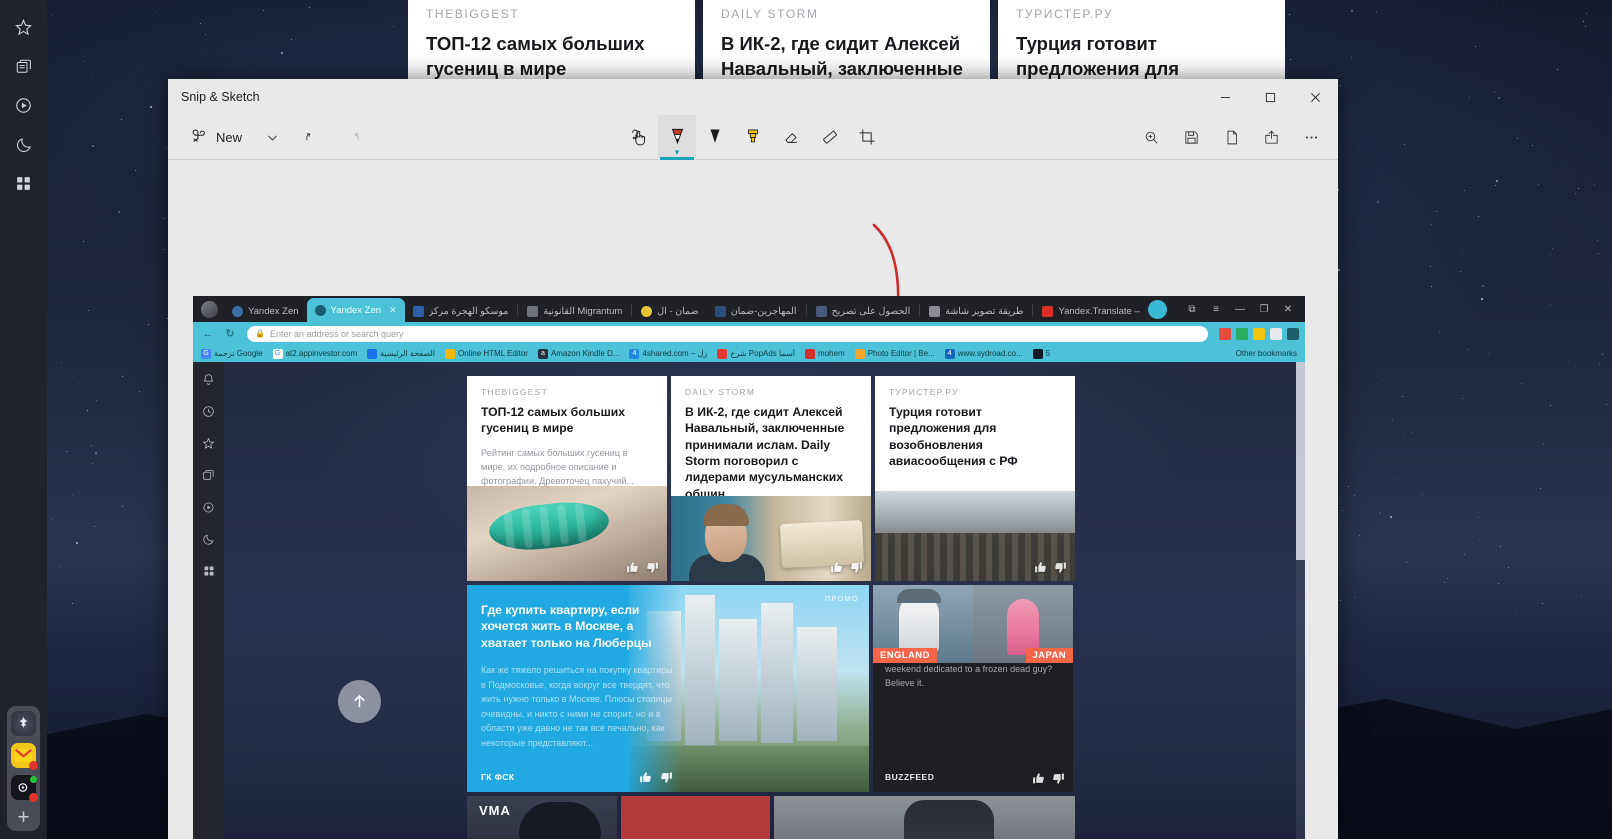 The height and width of the screenshot is (839, 1612). What do you see at coordinates (753, 137) in the screenshot?
I see `highlighter-icon` at bounding box center [753, 137].